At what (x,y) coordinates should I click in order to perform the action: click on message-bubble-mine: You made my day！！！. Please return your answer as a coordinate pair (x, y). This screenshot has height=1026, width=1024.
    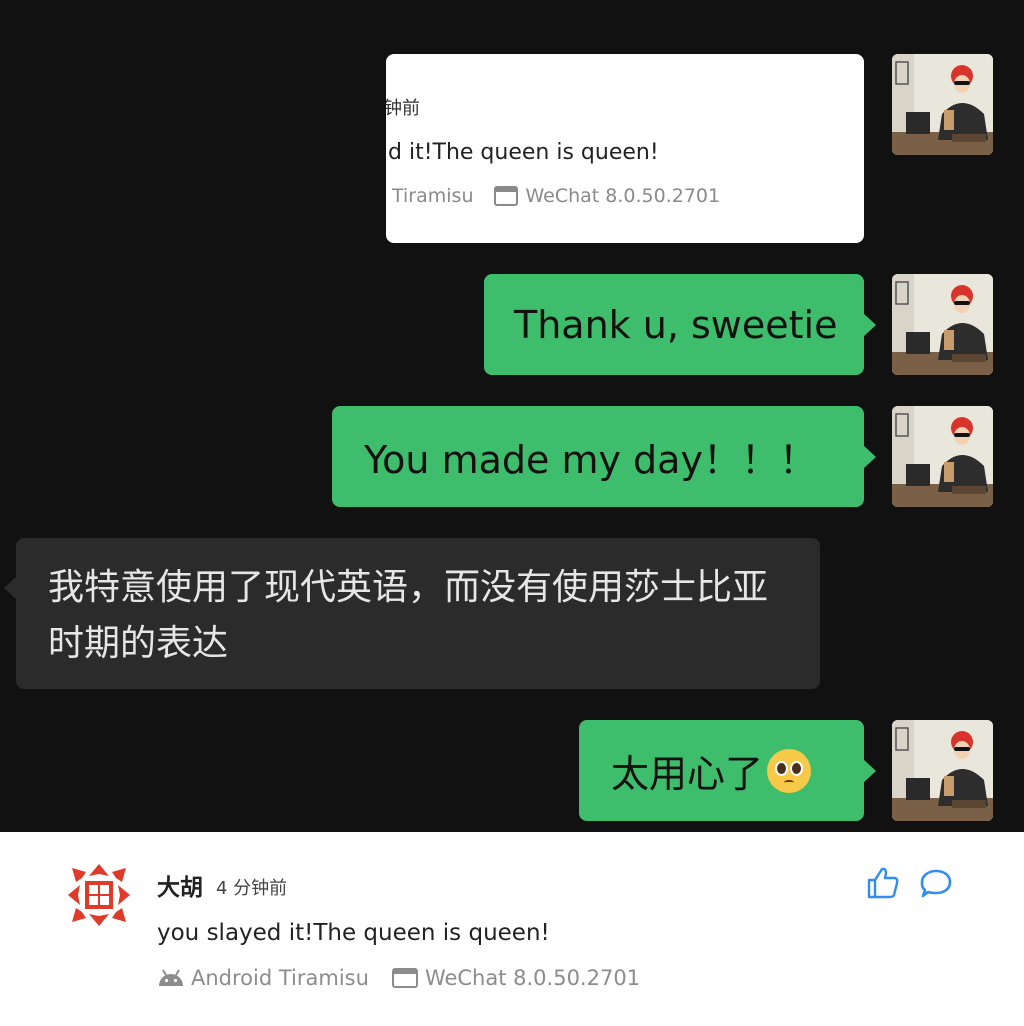
    Looking at the image, I should click on (604, 456).